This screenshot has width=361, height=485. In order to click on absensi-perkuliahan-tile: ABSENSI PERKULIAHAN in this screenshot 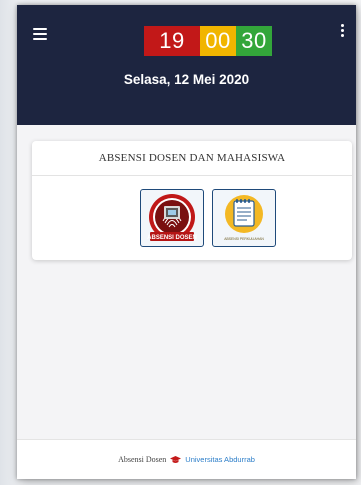, I will do `click(244, 218)`.